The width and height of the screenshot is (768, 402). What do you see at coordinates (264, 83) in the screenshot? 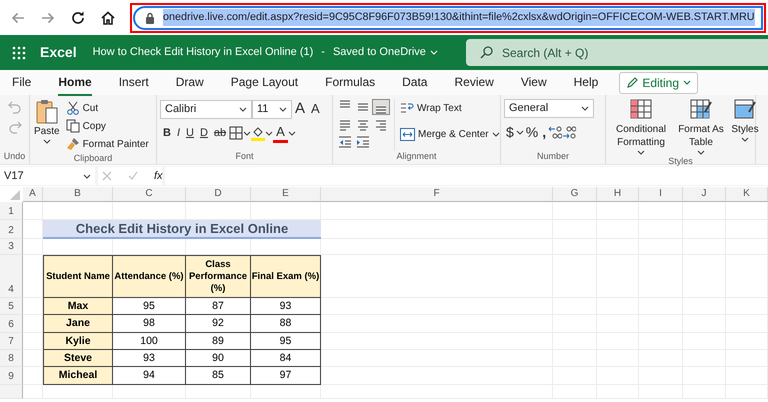
I see `menu-tab: Page Layout` at bounding box center [264, 83].